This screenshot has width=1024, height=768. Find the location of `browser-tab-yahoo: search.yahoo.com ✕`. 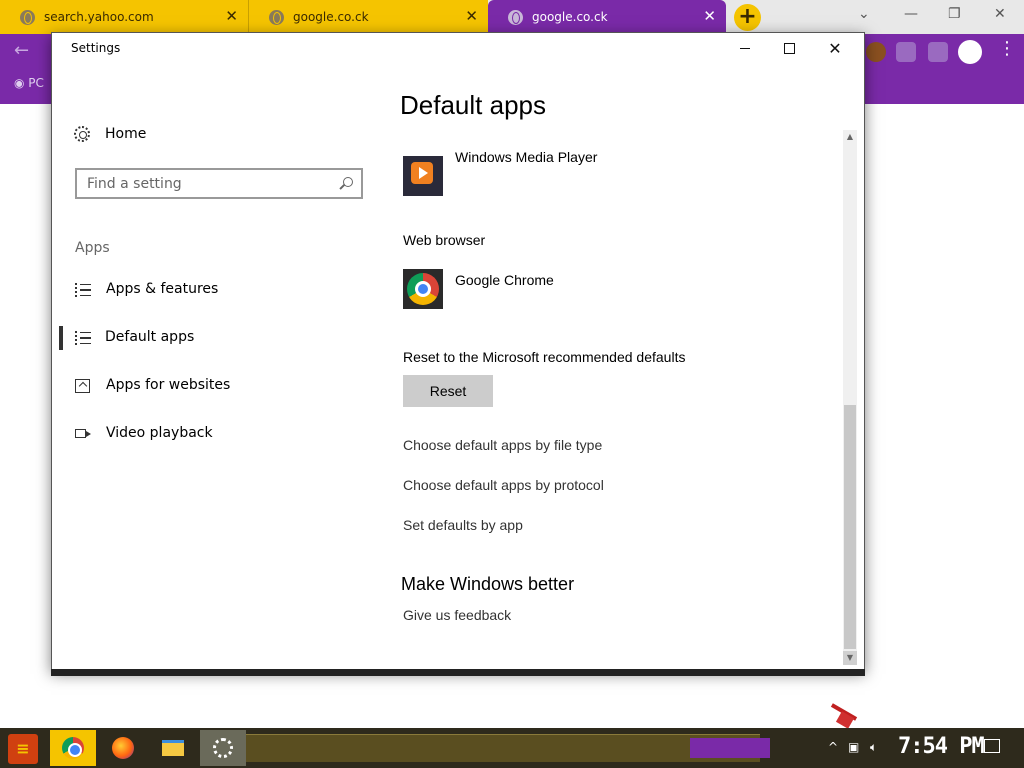

browser-tab-yahoo: search.yahoo.com ✕ is located at coordinates (124, 17).